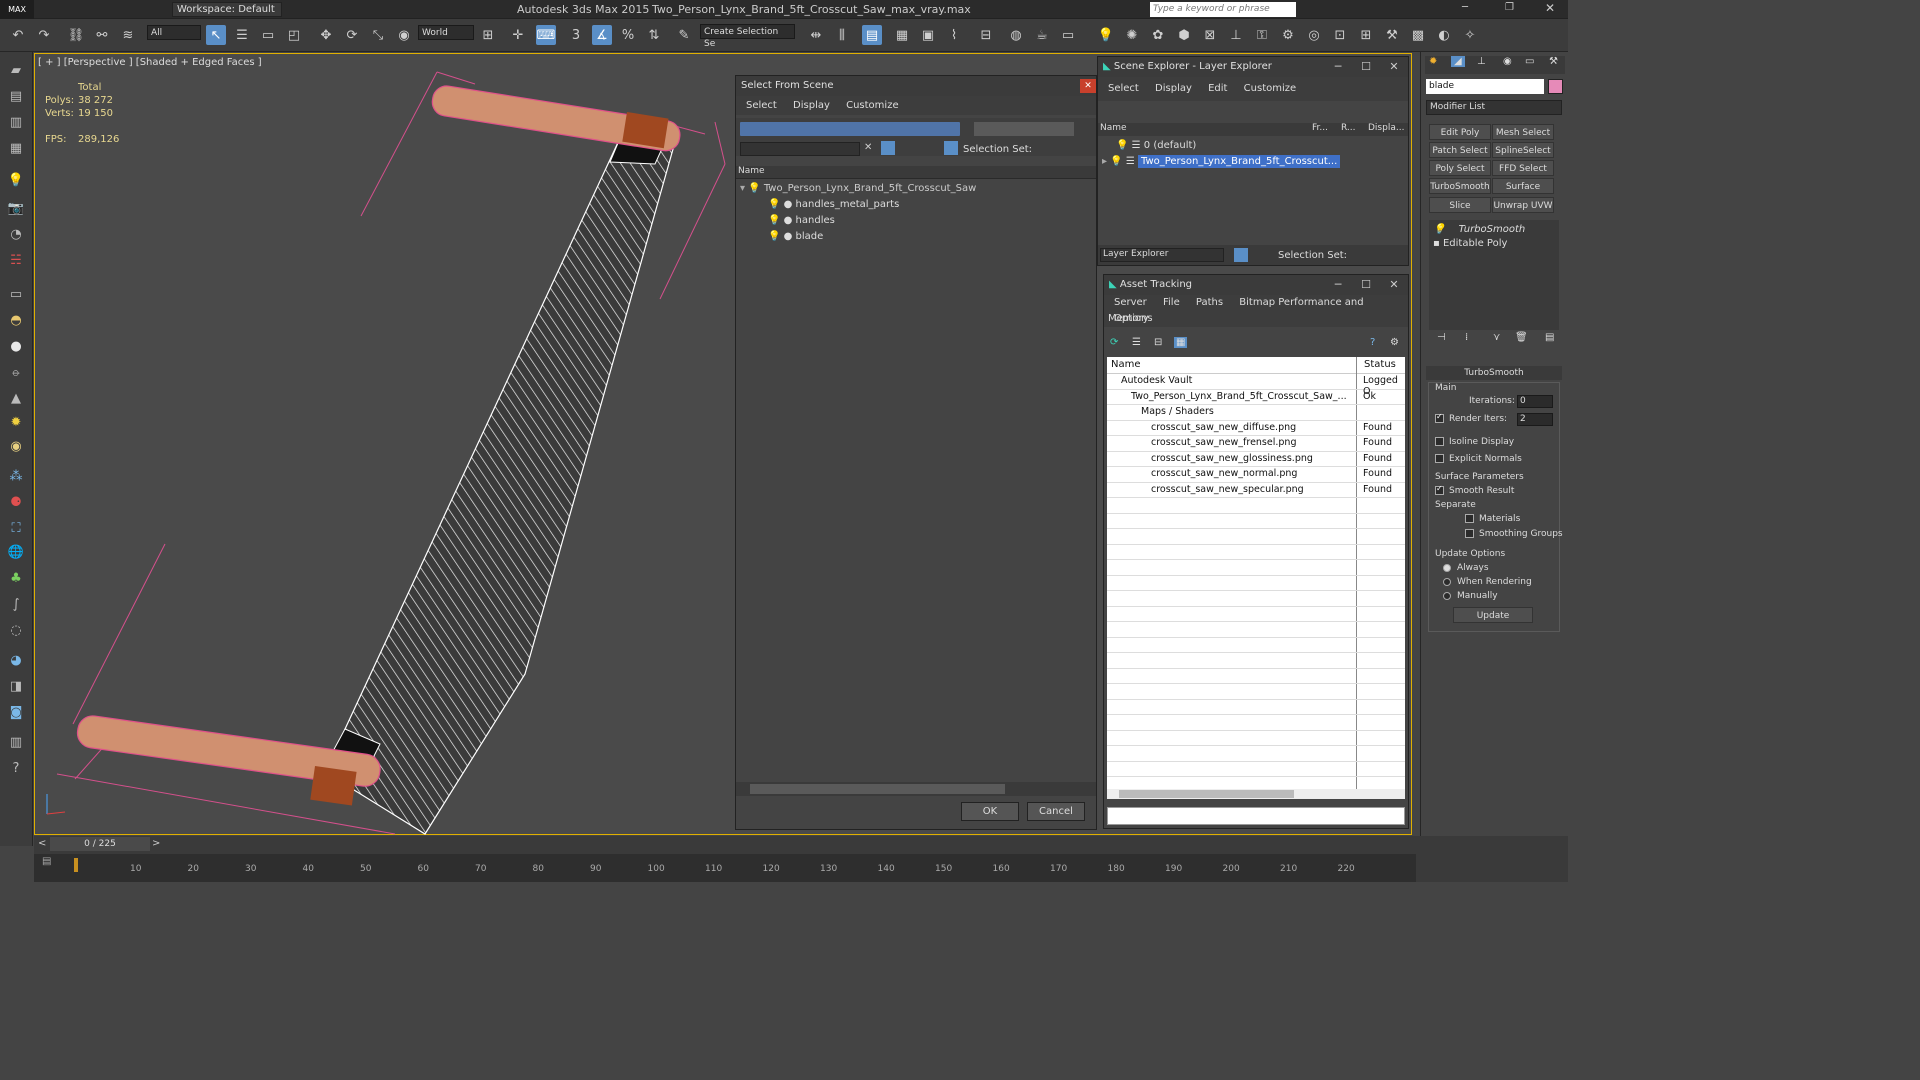 Image resolution: width=1920 pixels, height=1080 pixels. I want to click on pin-stack-icon: ⊣, so click(1441, 337).